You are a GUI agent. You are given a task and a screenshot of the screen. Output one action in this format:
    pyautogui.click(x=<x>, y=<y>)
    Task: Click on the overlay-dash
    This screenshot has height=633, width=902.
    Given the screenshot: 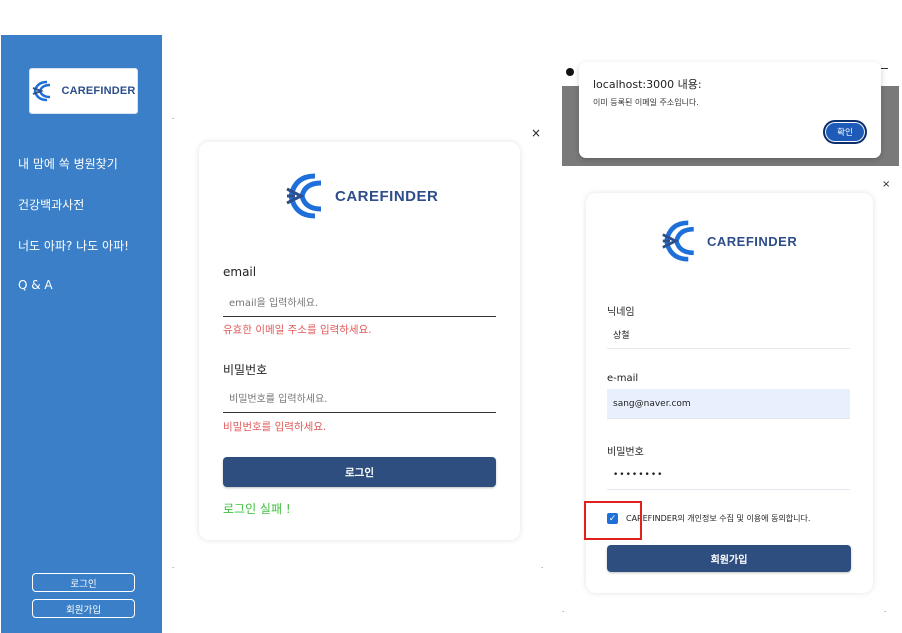 What is the action you would take?
    pyautogui.click(x=884, y=68)
    